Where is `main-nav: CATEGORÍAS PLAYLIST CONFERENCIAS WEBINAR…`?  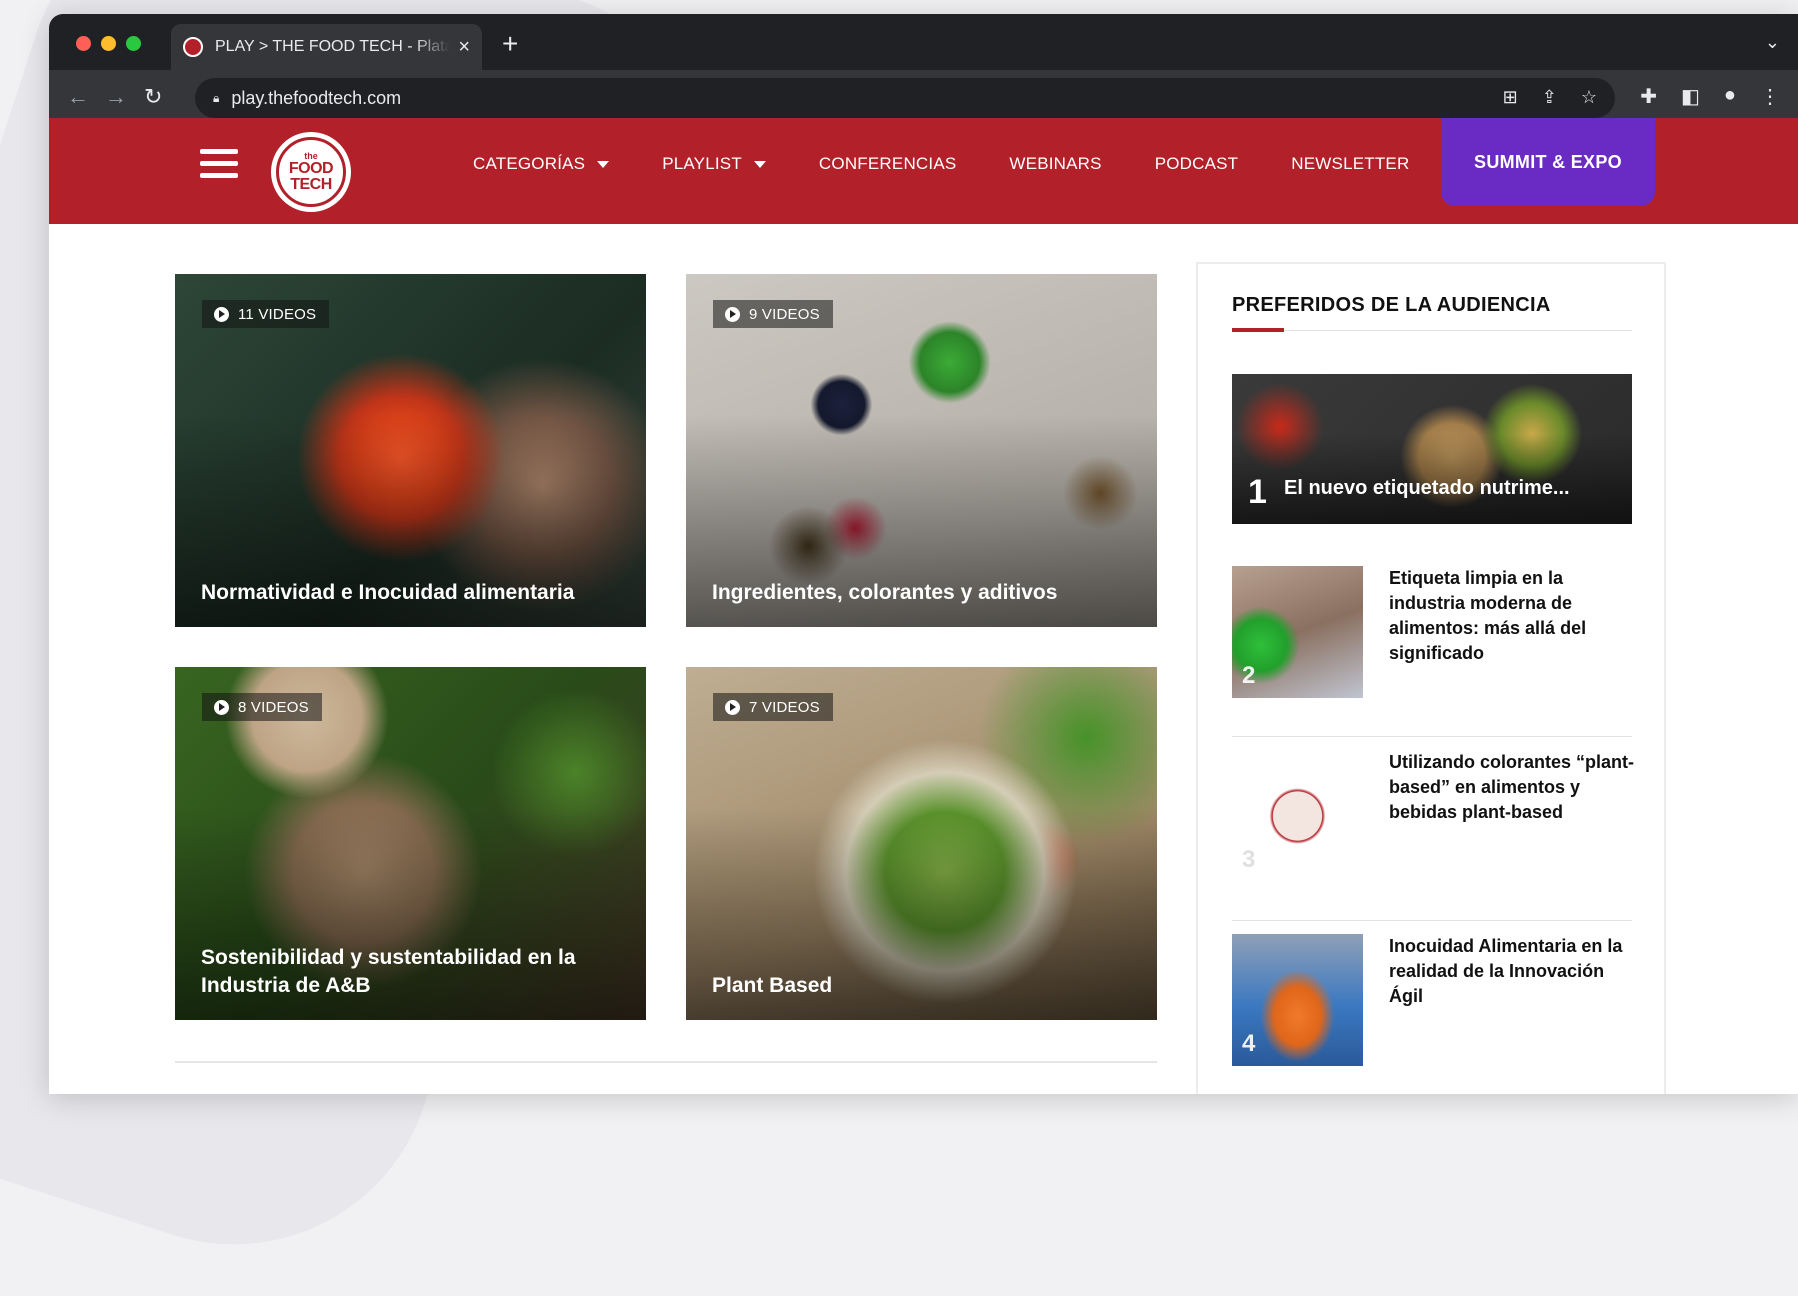
main-nav: CATEGORÍAS PLAYLIST CONFERENCIAS WEBINAR… is located at coordinates (967, 164).